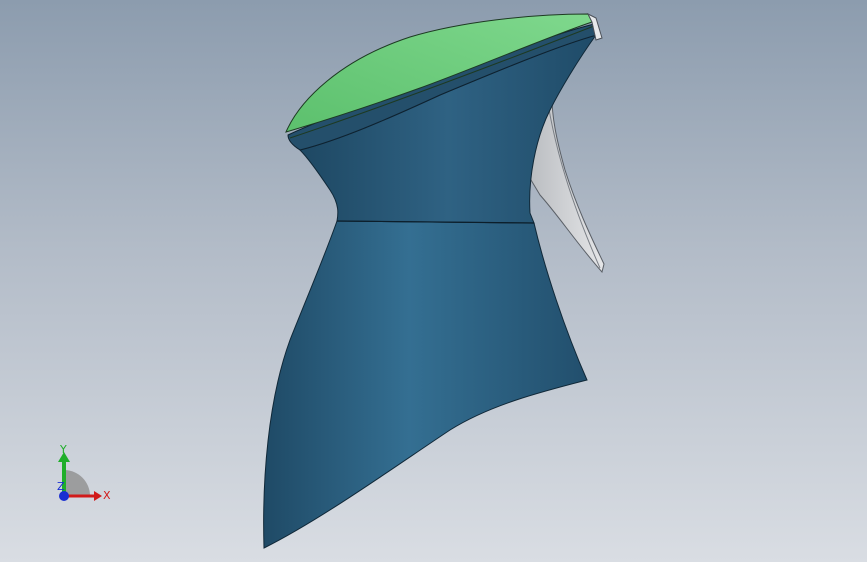  I want to click on z-axis-label: Z, so click(61, 486).